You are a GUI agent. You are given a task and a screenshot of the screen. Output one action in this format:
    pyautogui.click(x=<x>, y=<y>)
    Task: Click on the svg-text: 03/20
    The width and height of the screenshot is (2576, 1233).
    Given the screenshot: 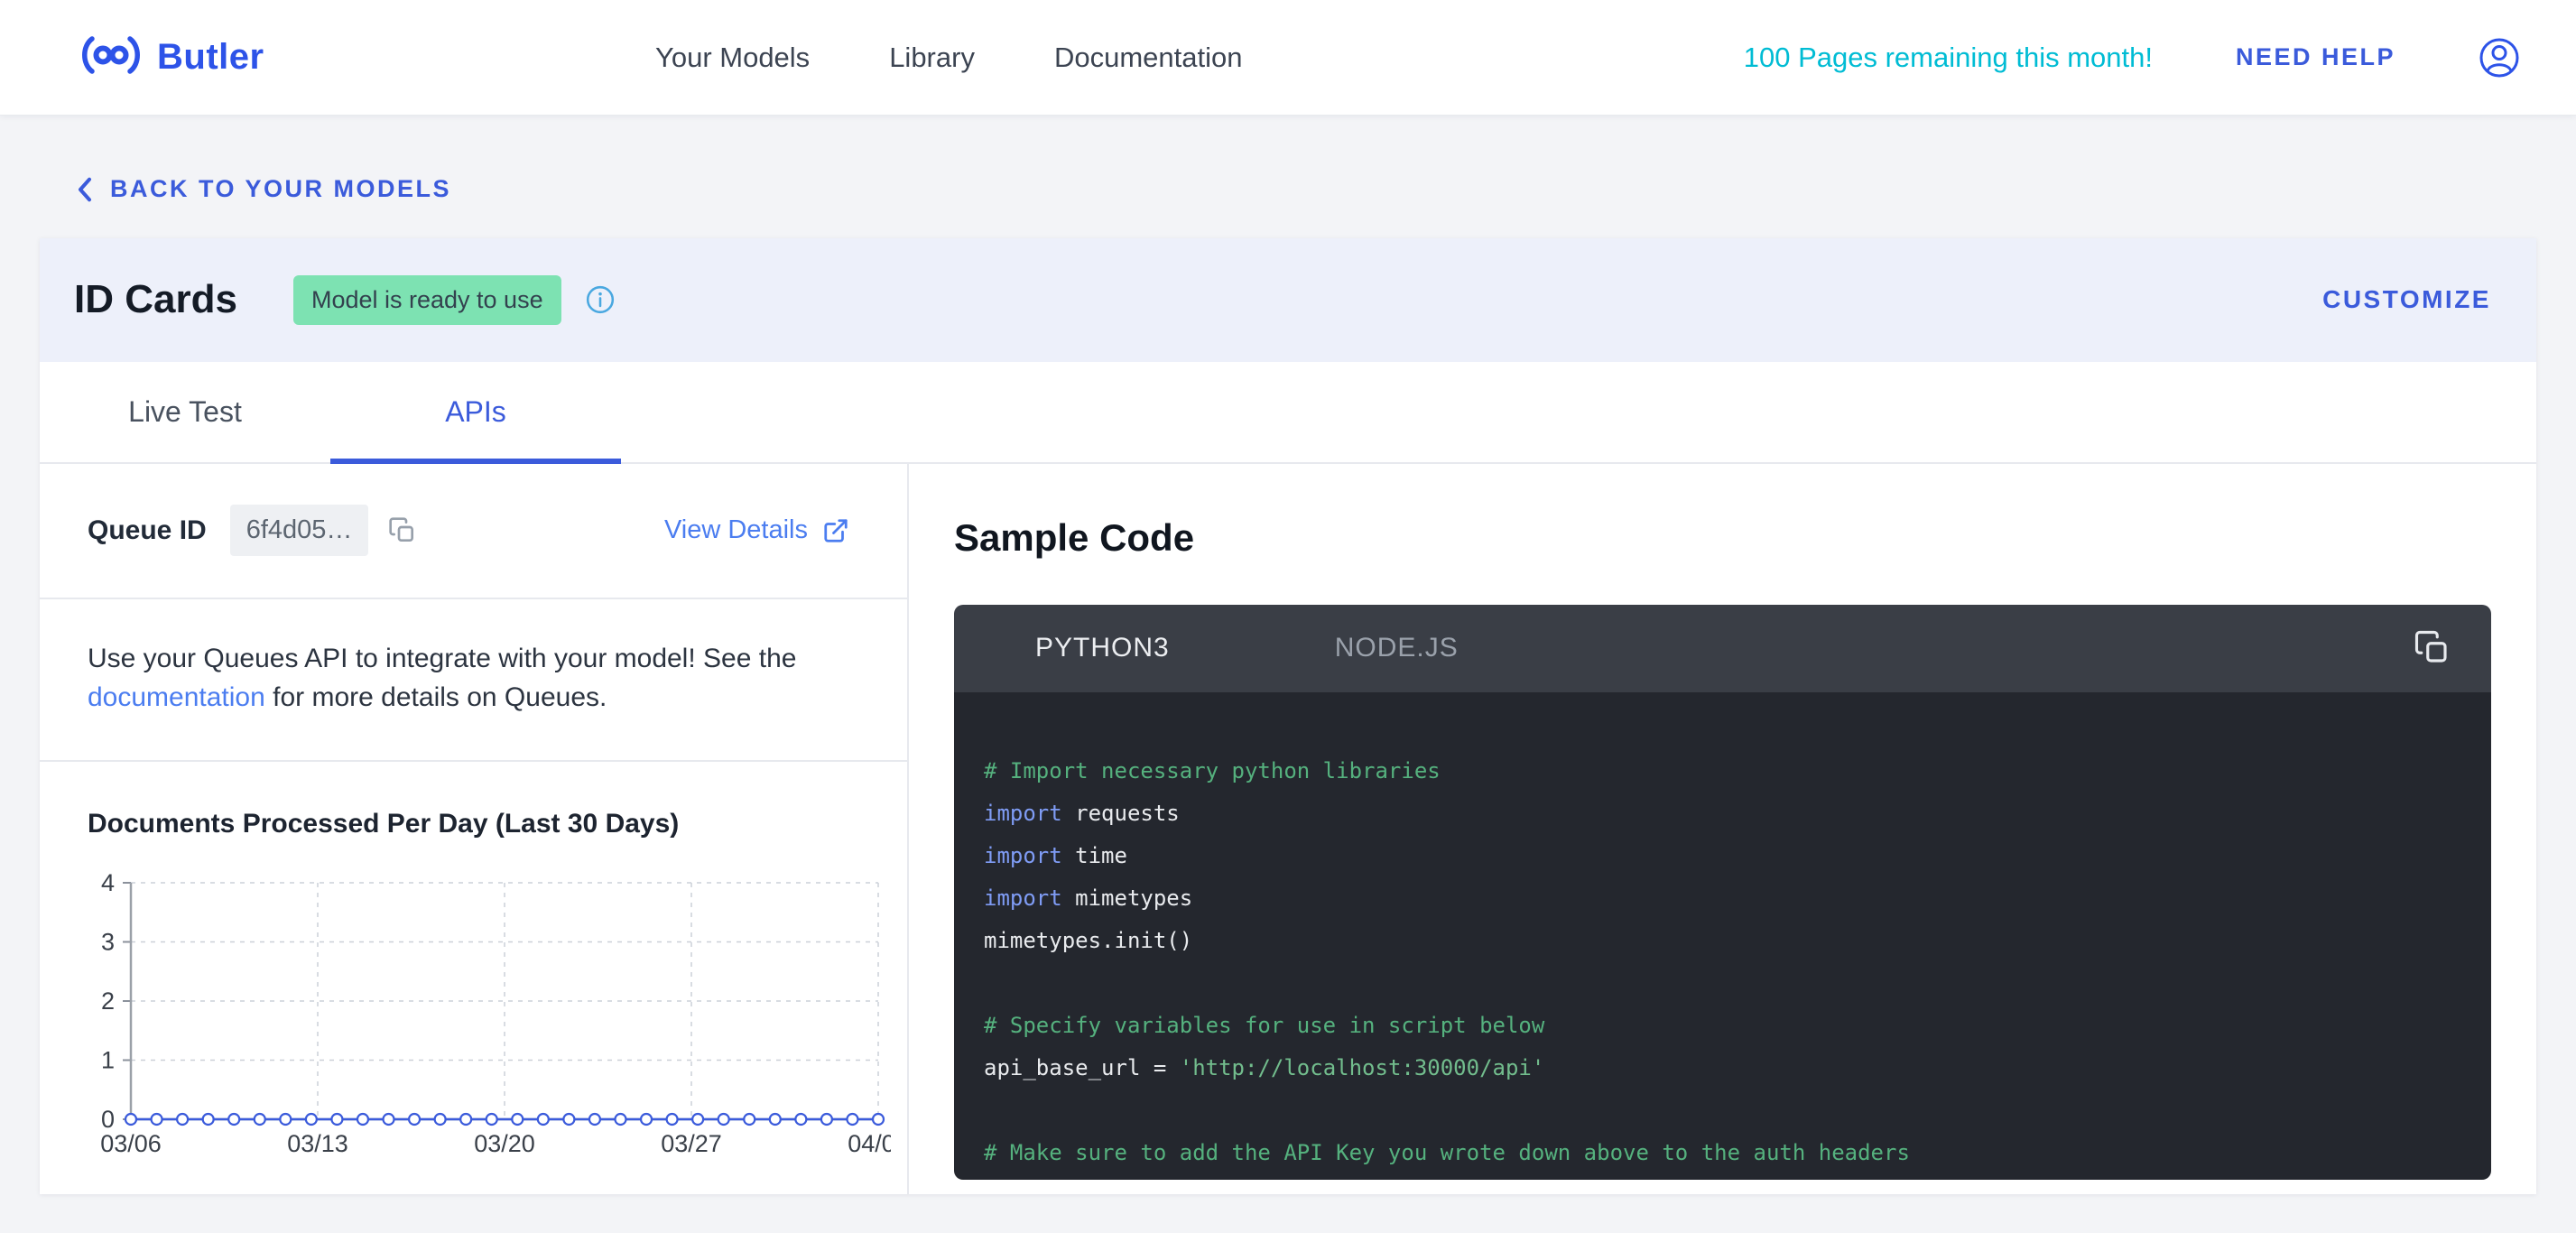 What is the action you would take?
    pyautogui.click(x=504, y=1143)
    